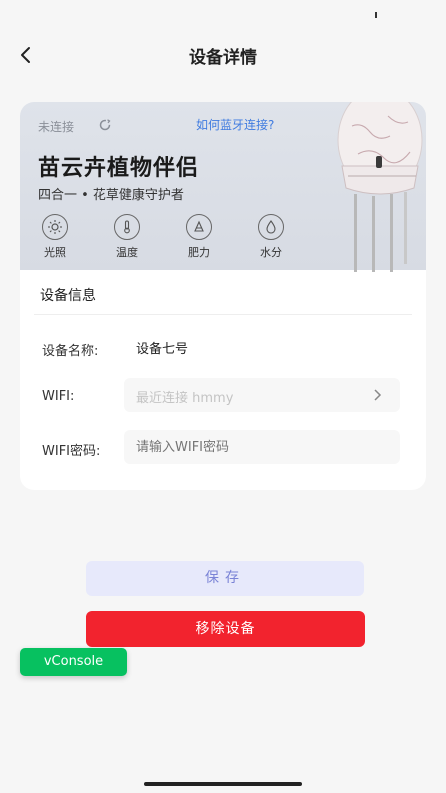 The image size is (446, 793). What do you see at coordinates (271, 252) in the screenshot?
I see `feature-label: 水分` at bounding box center [271, 252].